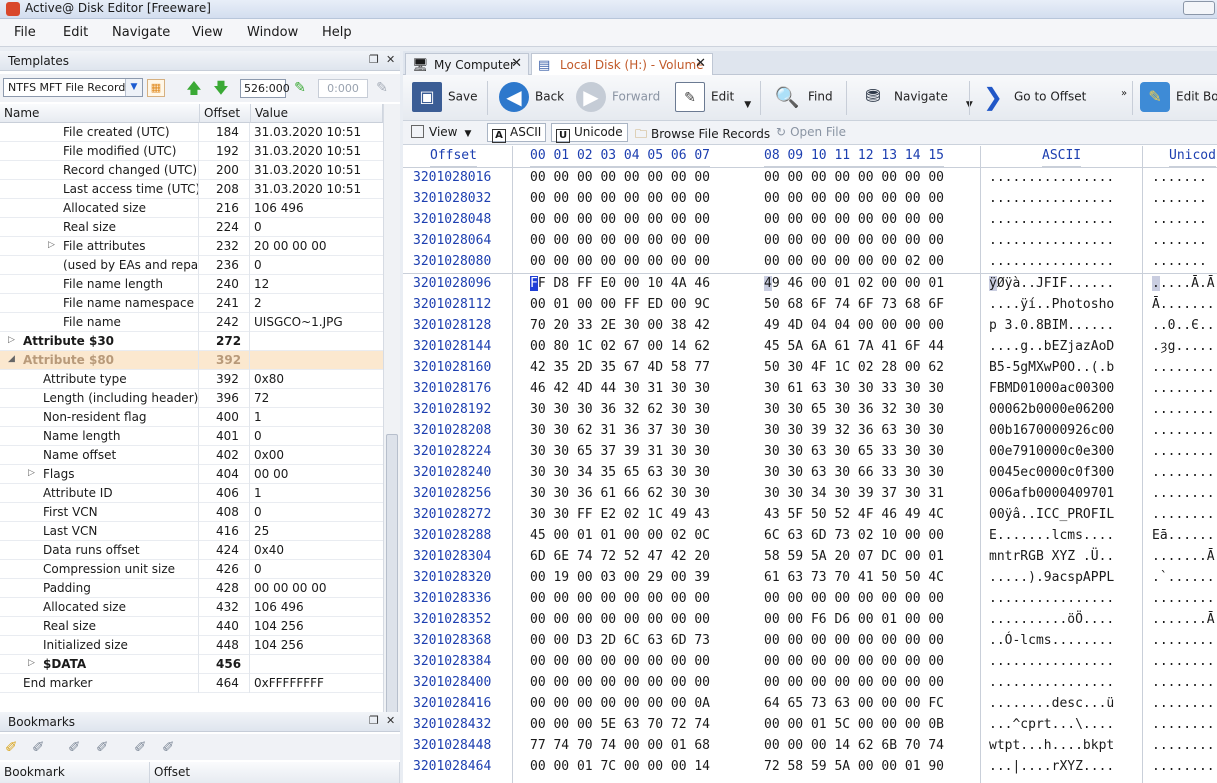  Describe the element at coordinates (191, 683) in the screenshot. I see `template-row: End marker 464 0xFFFFFFFF` at that location.